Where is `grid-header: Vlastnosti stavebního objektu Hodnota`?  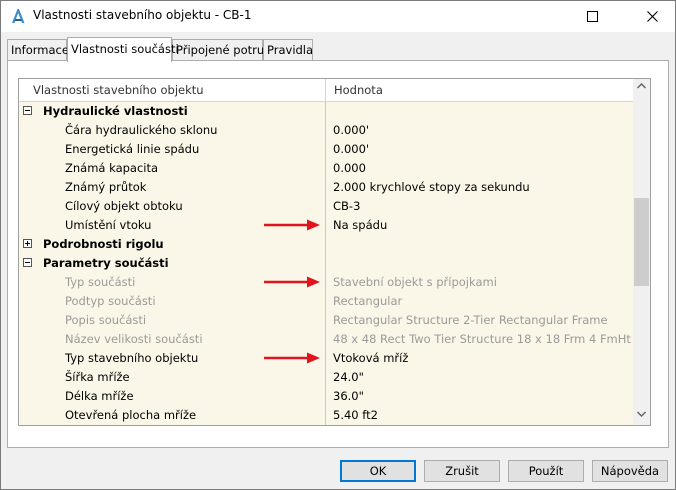
grid-header: Vlastnosti stavebního objektu Hodnota is located at coordinates (326, 90).